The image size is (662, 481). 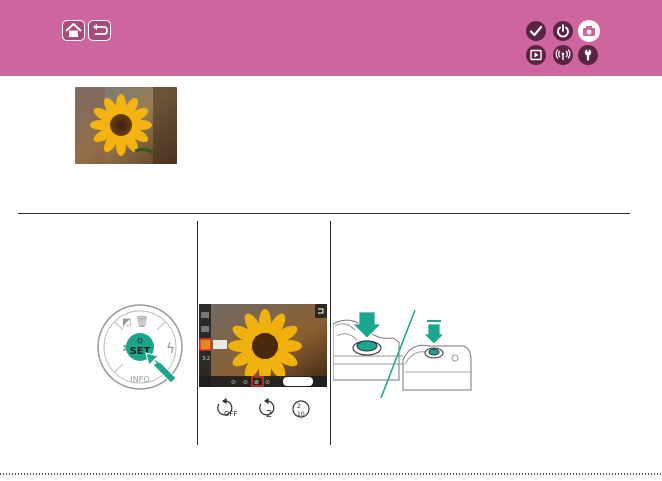 What do you see at coordinates (434, 334) in the screenshot?
I see `press-down-arrow-small` at bounding box center [434, 334].